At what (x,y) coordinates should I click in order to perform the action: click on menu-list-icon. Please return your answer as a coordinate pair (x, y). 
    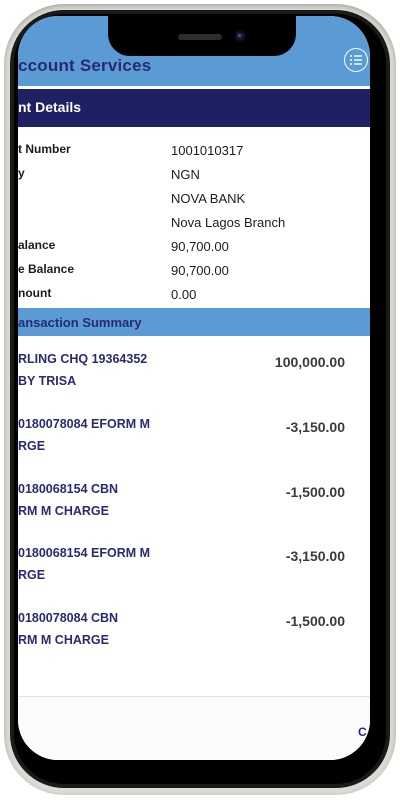
    Looking at the image, I should click on (356, 60).